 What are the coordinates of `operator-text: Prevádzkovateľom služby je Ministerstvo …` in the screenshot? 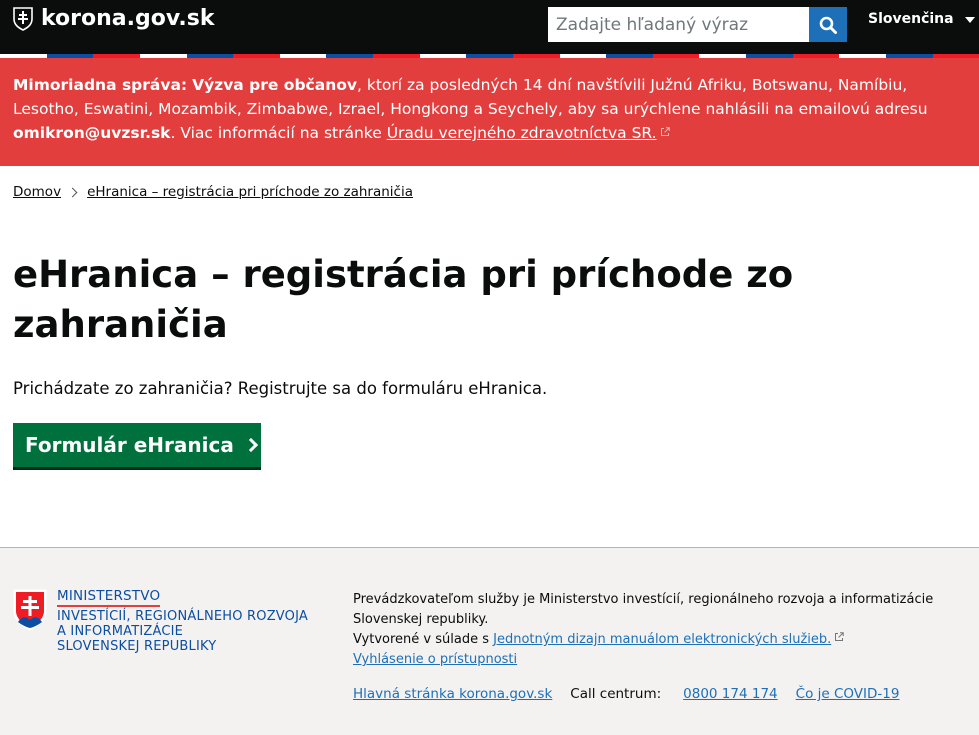 It's located at (643, 609).